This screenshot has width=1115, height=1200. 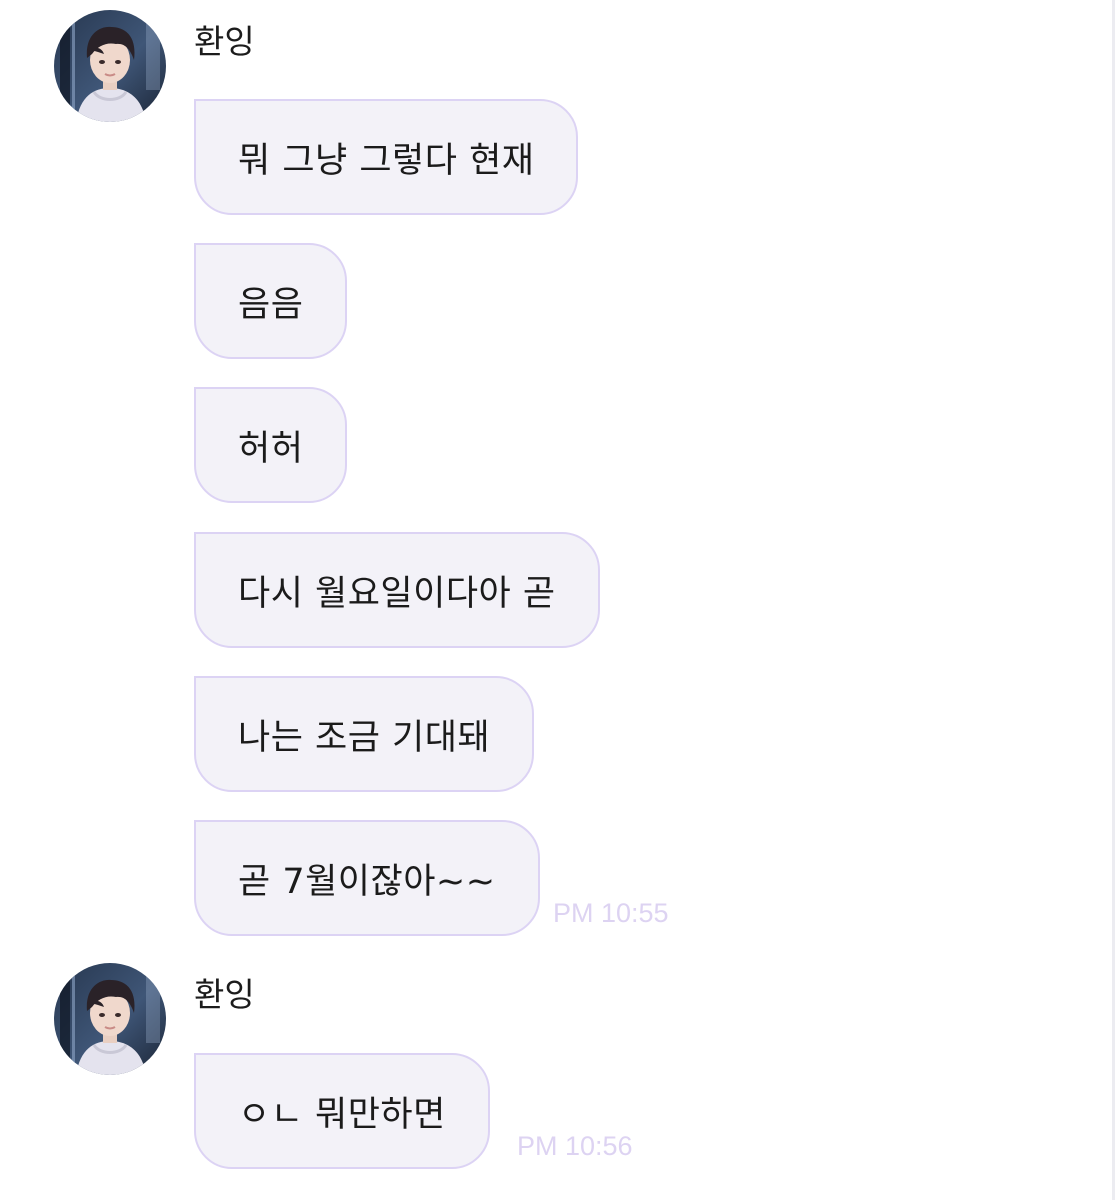 What do you see at coordinates (271, 301) in the screenshot?
I see `message-bubble: 음음` at bounding box center [271, 301].